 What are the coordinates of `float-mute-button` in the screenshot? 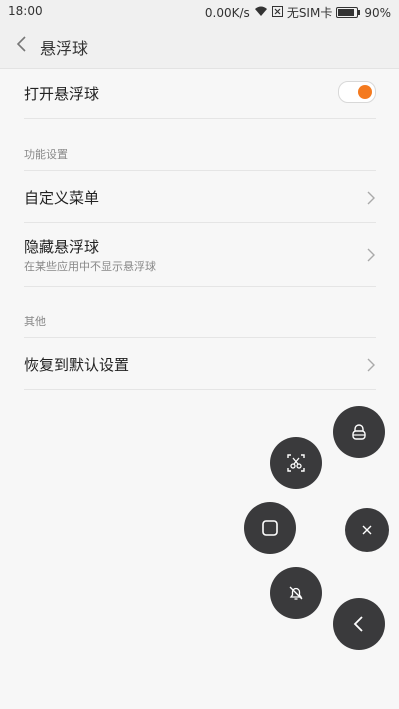 It's located at (296, 593).